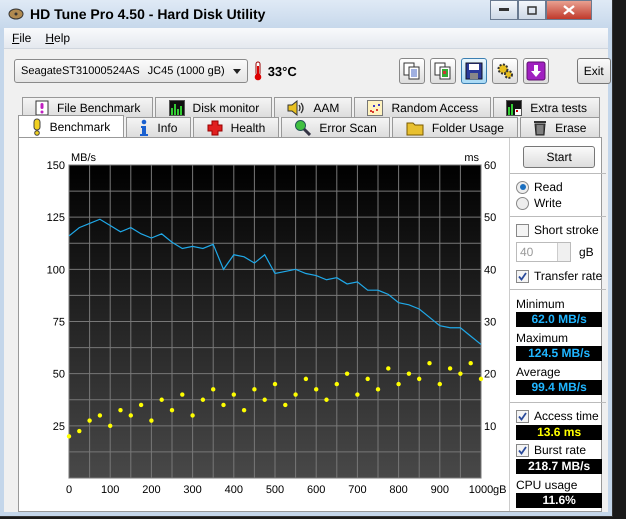  I want to click on tick-label: 800, so click(398, 490).